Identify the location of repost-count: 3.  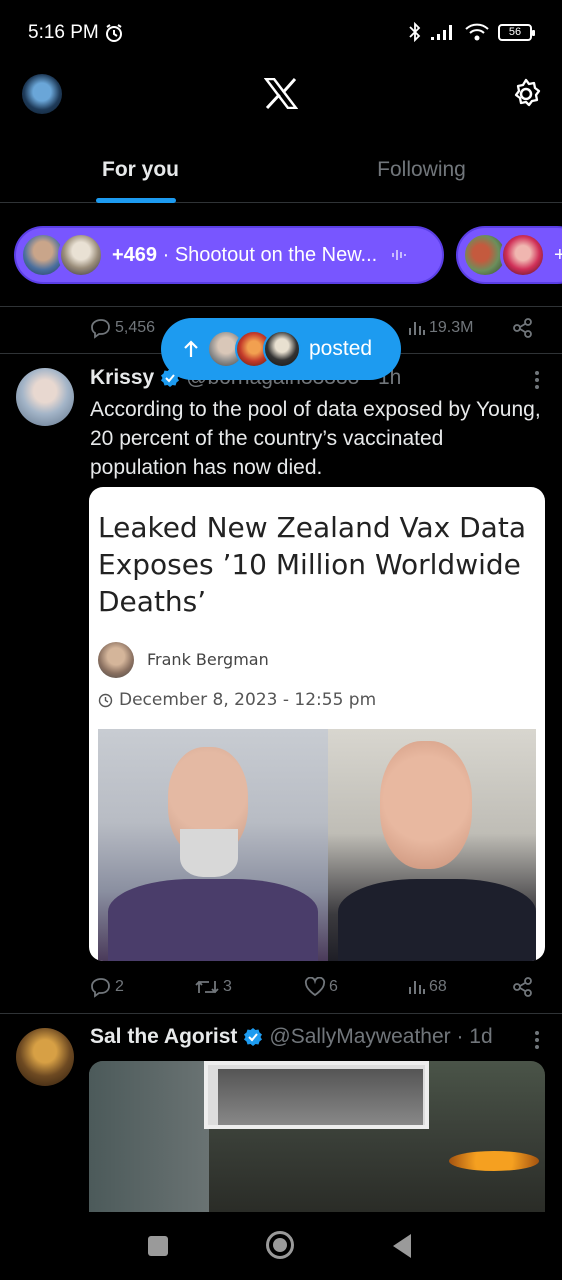
(227, 986).